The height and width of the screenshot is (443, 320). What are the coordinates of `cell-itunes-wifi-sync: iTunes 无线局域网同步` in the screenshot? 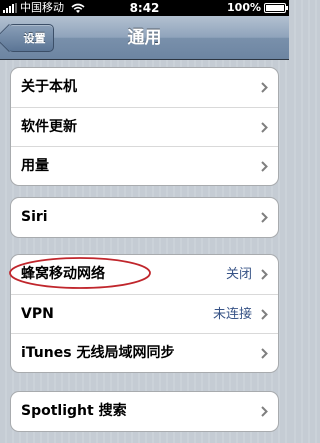 It's located at (144, 352).